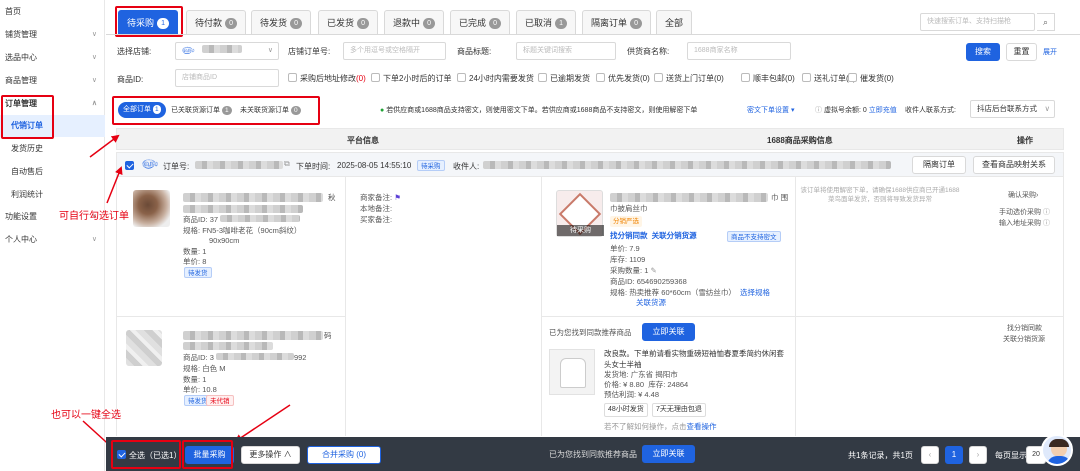  What do you see at coordinates (52, 35) in the screenshot?
I see `sidebar-item-listing: 铺货管理 ∨` at bounding box center [52, 35].